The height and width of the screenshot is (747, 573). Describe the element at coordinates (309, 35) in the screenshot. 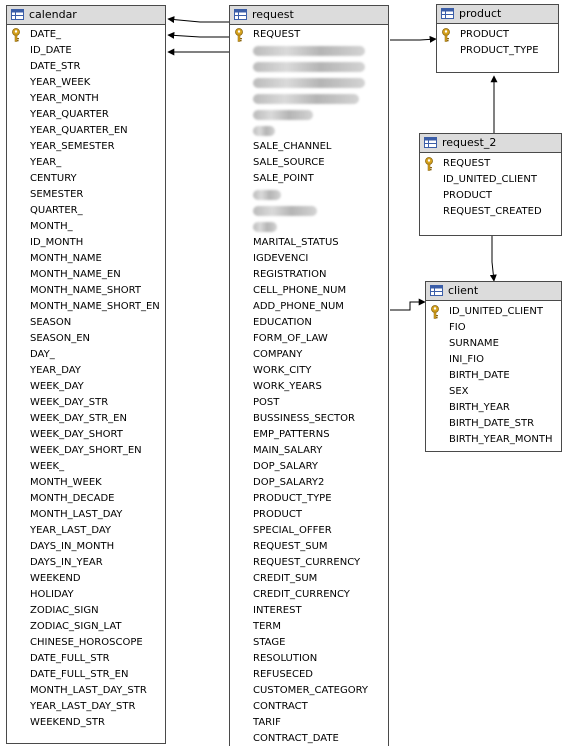

I see `column-row: REQUEST` at that location.